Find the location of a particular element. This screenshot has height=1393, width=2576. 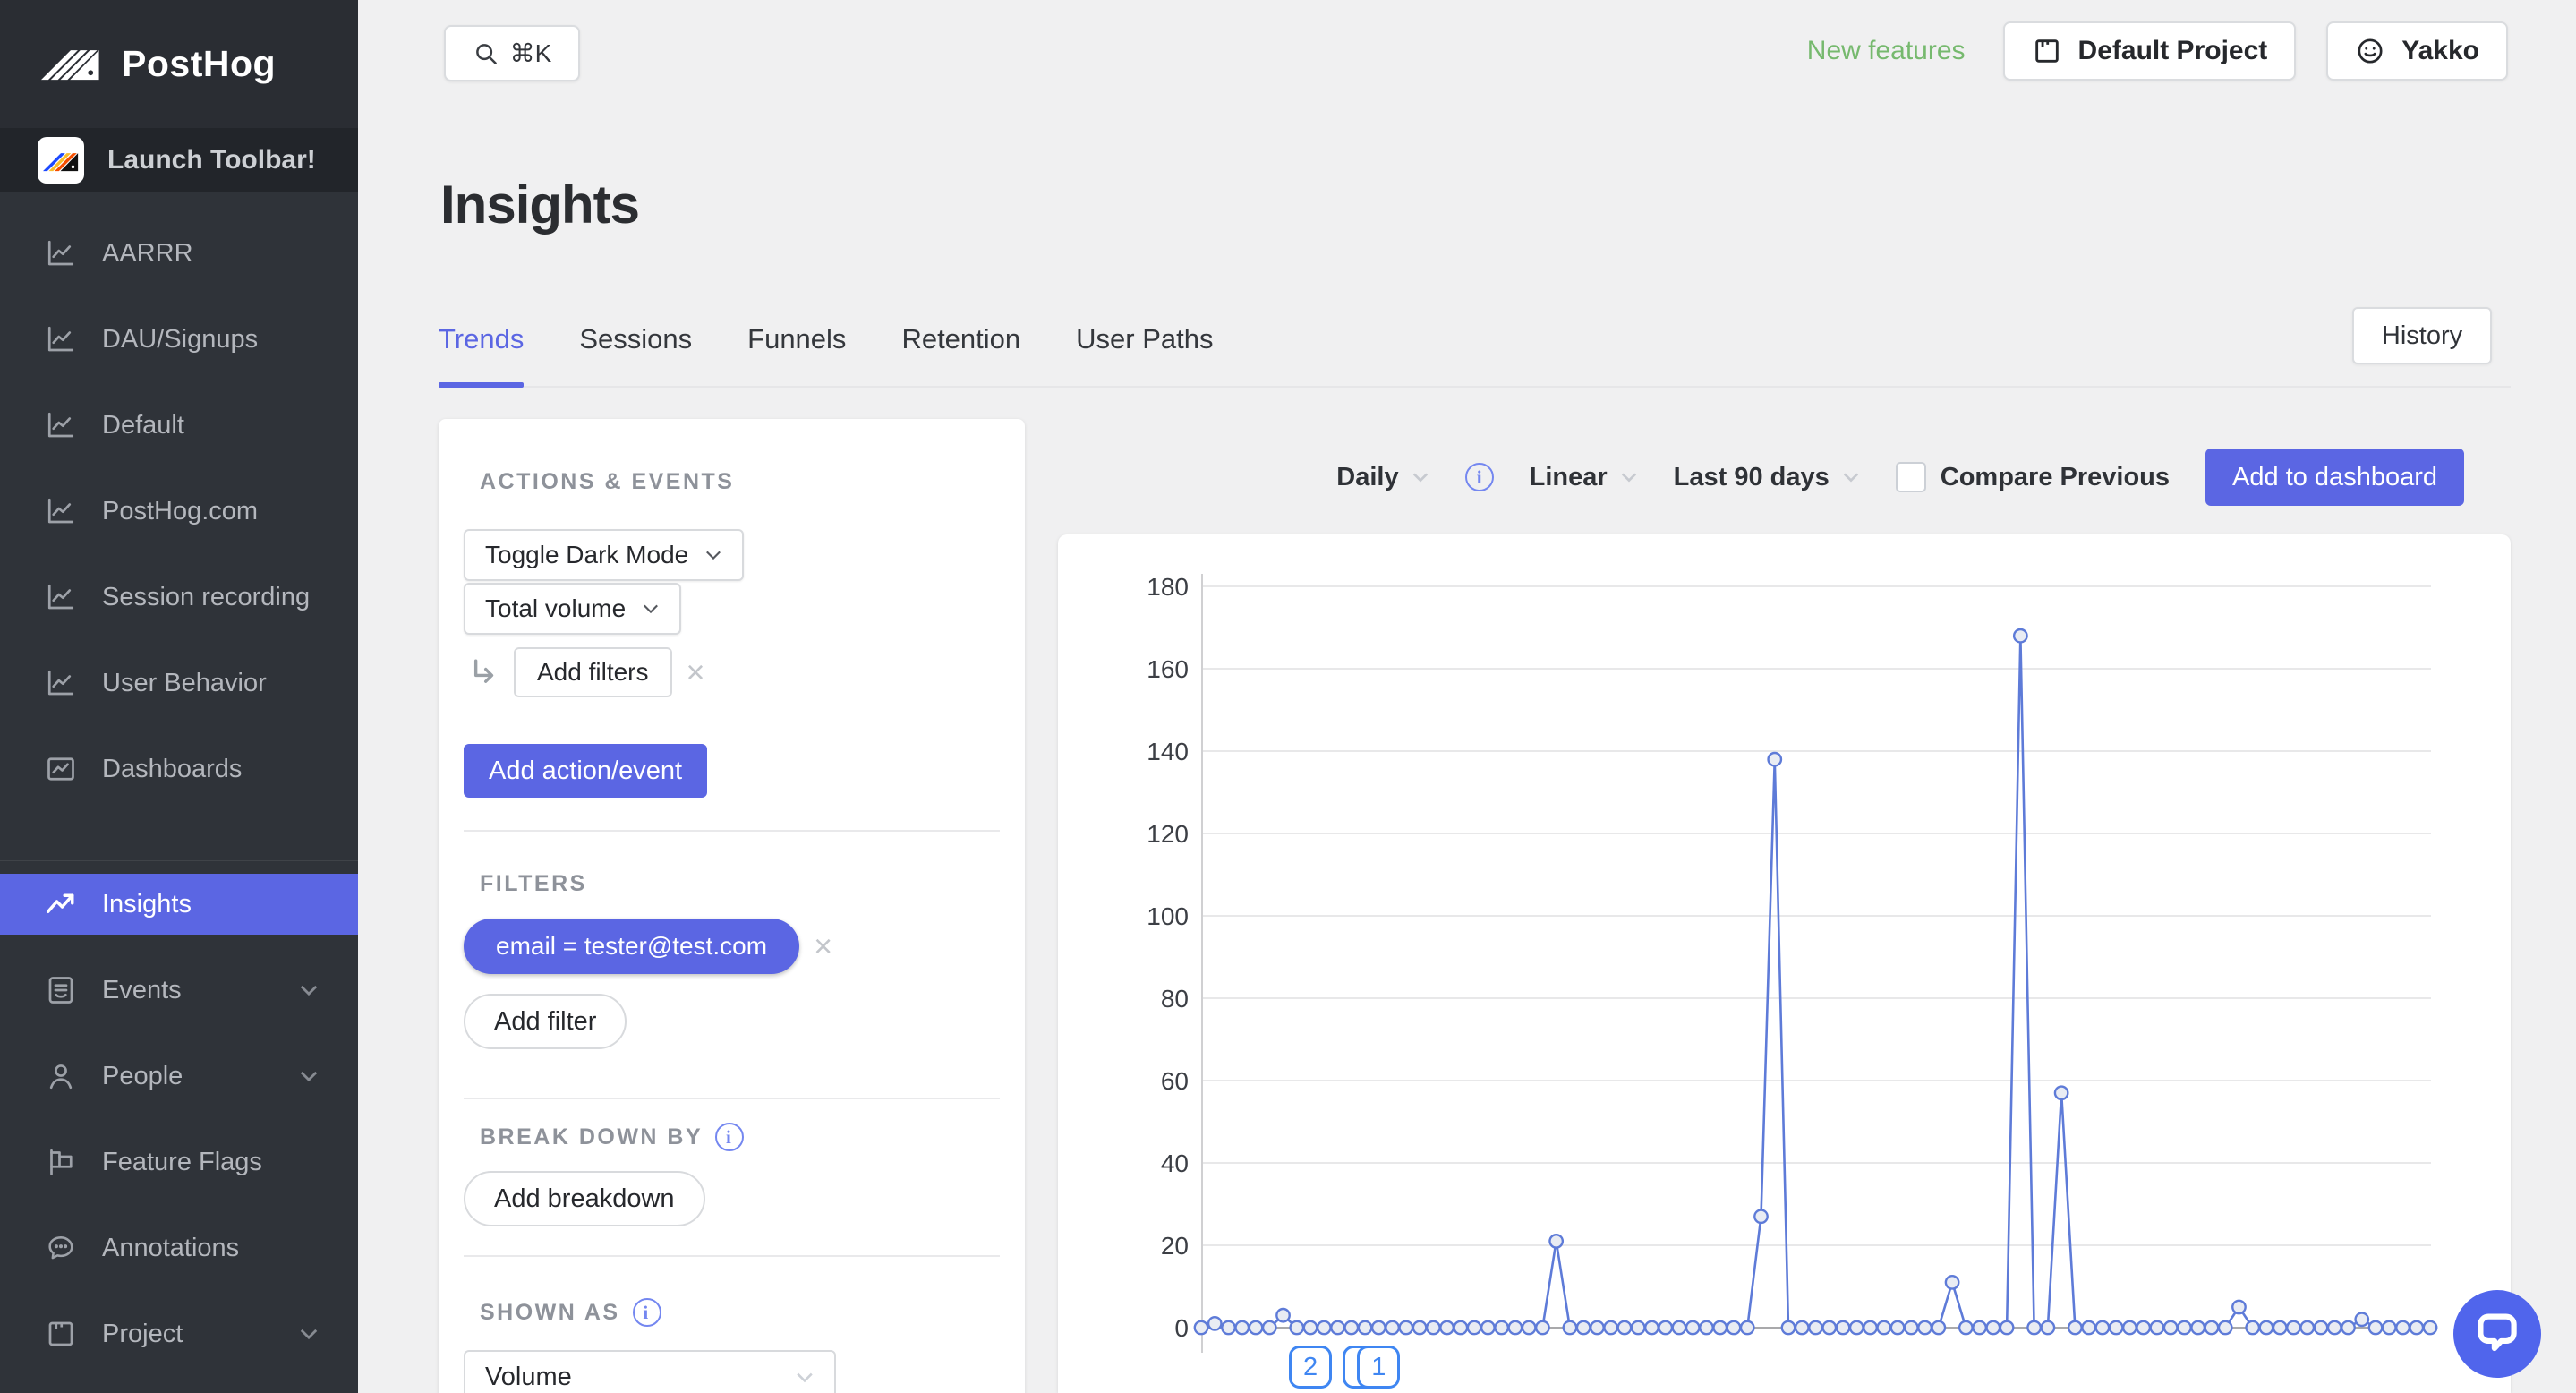

sidebar-item-events: Events is located at coordinates (179, 990).